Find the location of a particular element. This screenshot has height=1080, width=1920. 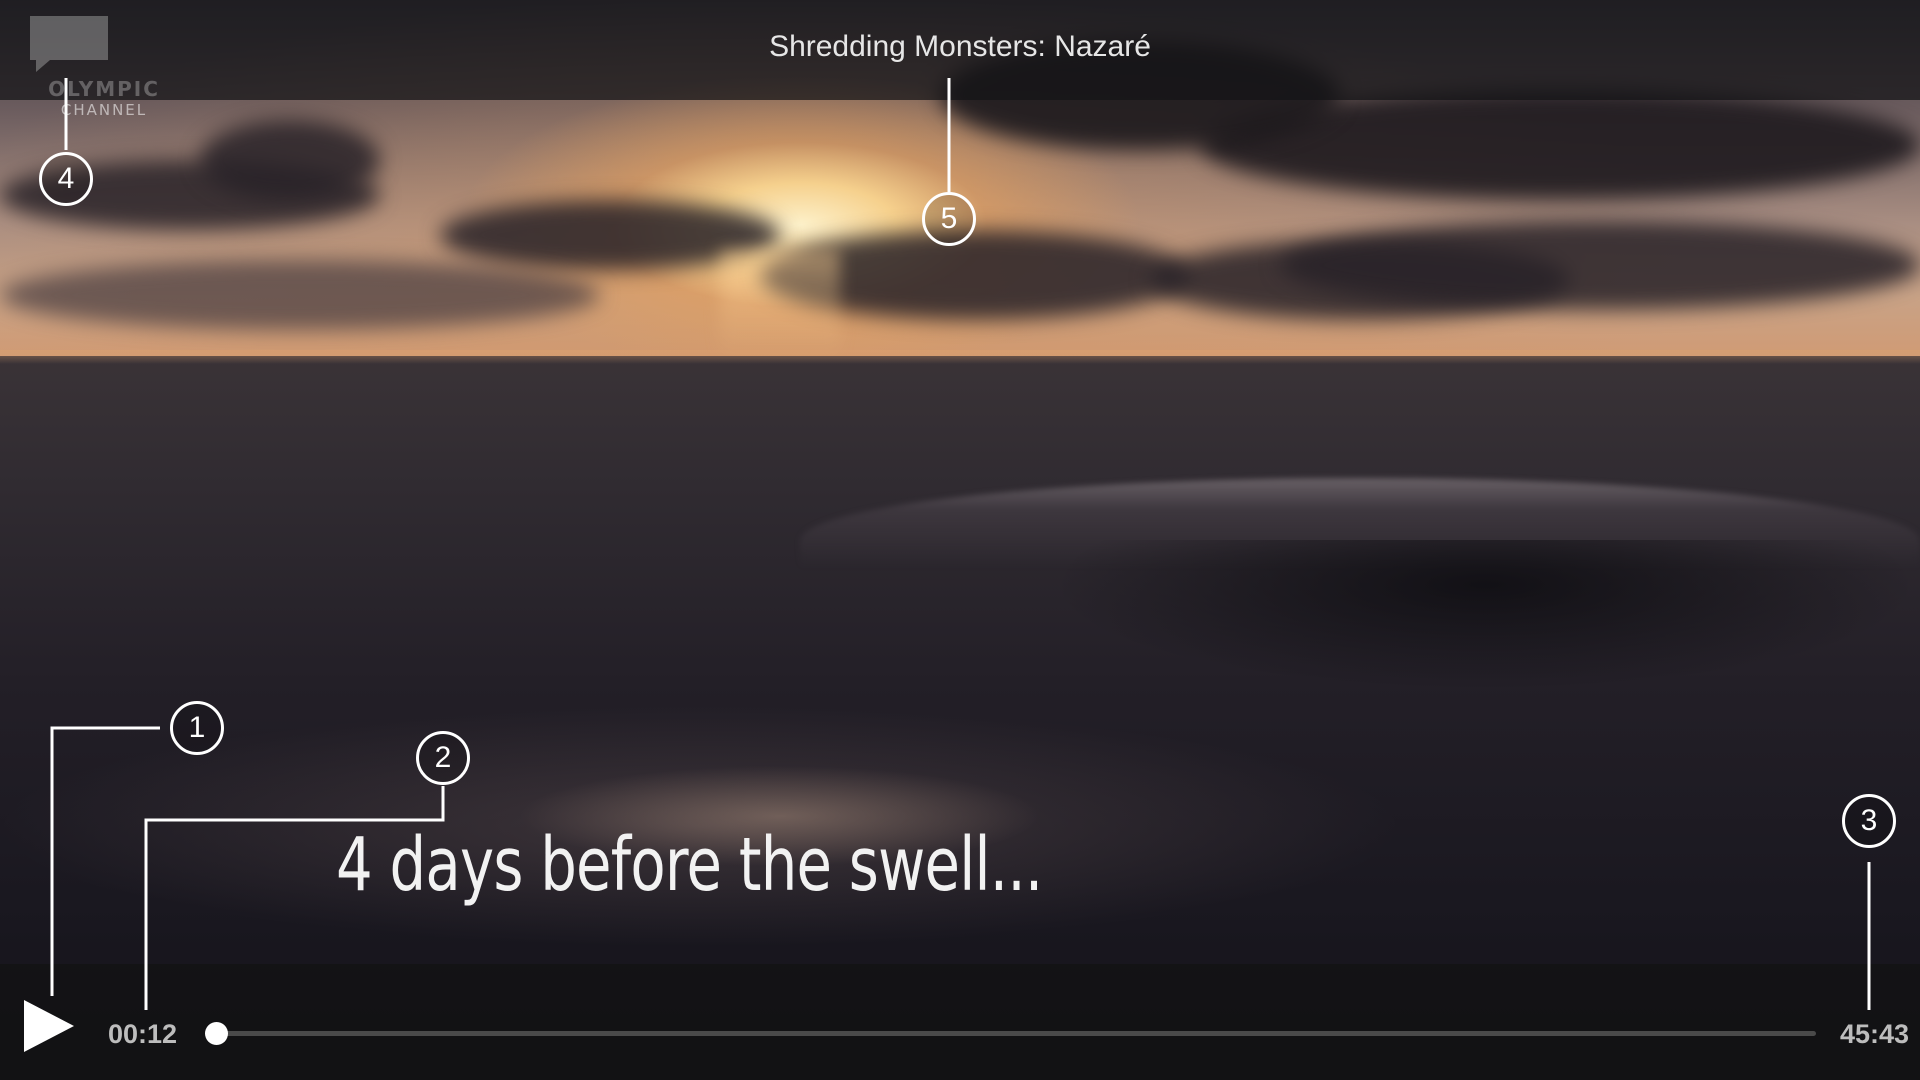

annotation-marker-3: 3 is located at coordinates (1869, 821).